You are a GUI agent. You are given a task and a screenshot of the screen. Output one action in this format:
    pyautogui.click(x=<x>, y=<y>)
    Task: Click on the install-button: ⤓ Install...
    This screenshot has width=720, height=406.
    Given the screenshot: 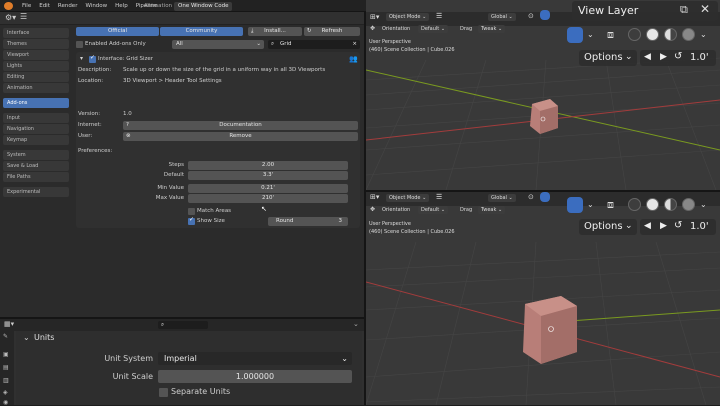 What is the action you would take?
    pyautogui.click(x=275, y=31)
    